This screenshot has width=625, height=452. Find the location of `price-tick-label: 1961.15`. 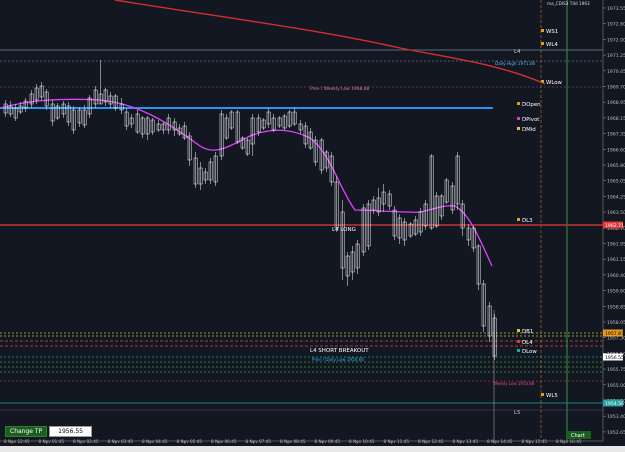

price-tick-label: 1961.15 is located at coordinates (616, 260).